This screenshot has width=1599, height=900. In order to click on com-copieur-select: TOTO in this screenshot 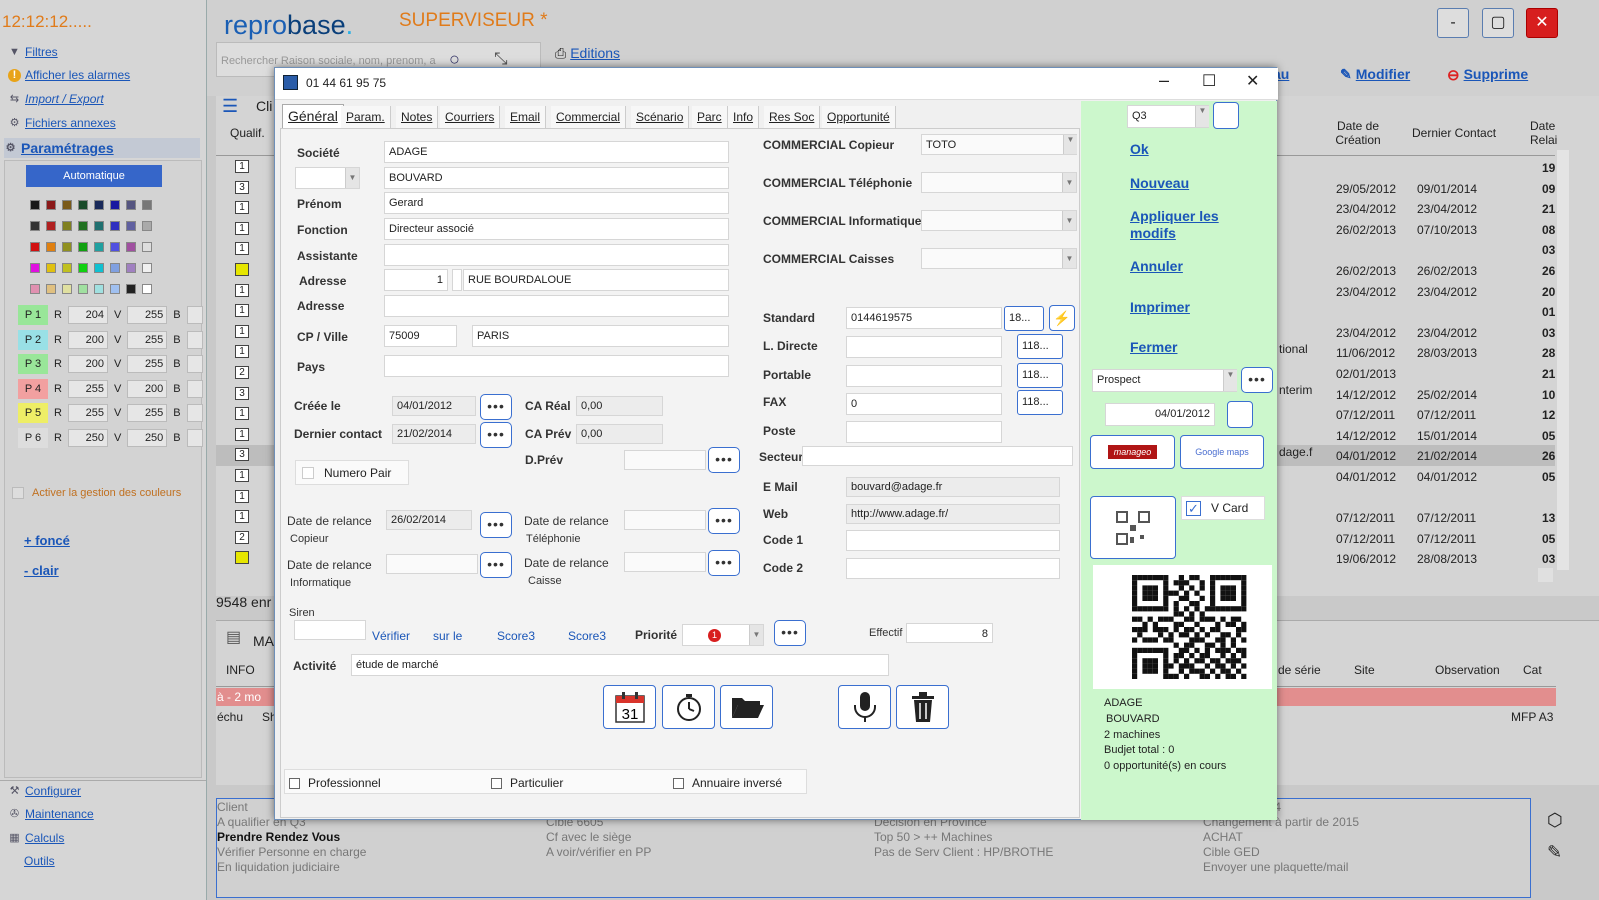, I will do `click(999, 144)`.